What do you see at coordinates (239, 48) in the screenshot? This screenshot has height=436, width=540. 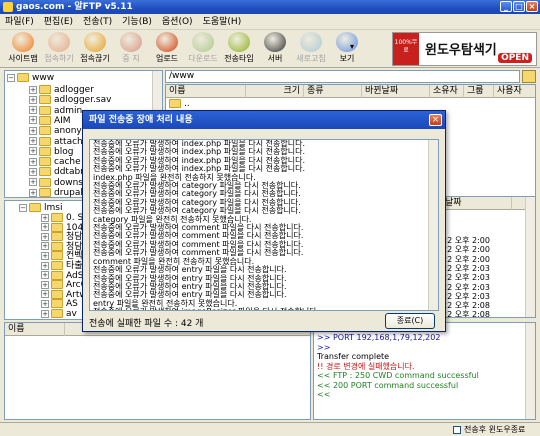 I see `toolbar-button-6: 전송타입` at bounding box center [239, 48].